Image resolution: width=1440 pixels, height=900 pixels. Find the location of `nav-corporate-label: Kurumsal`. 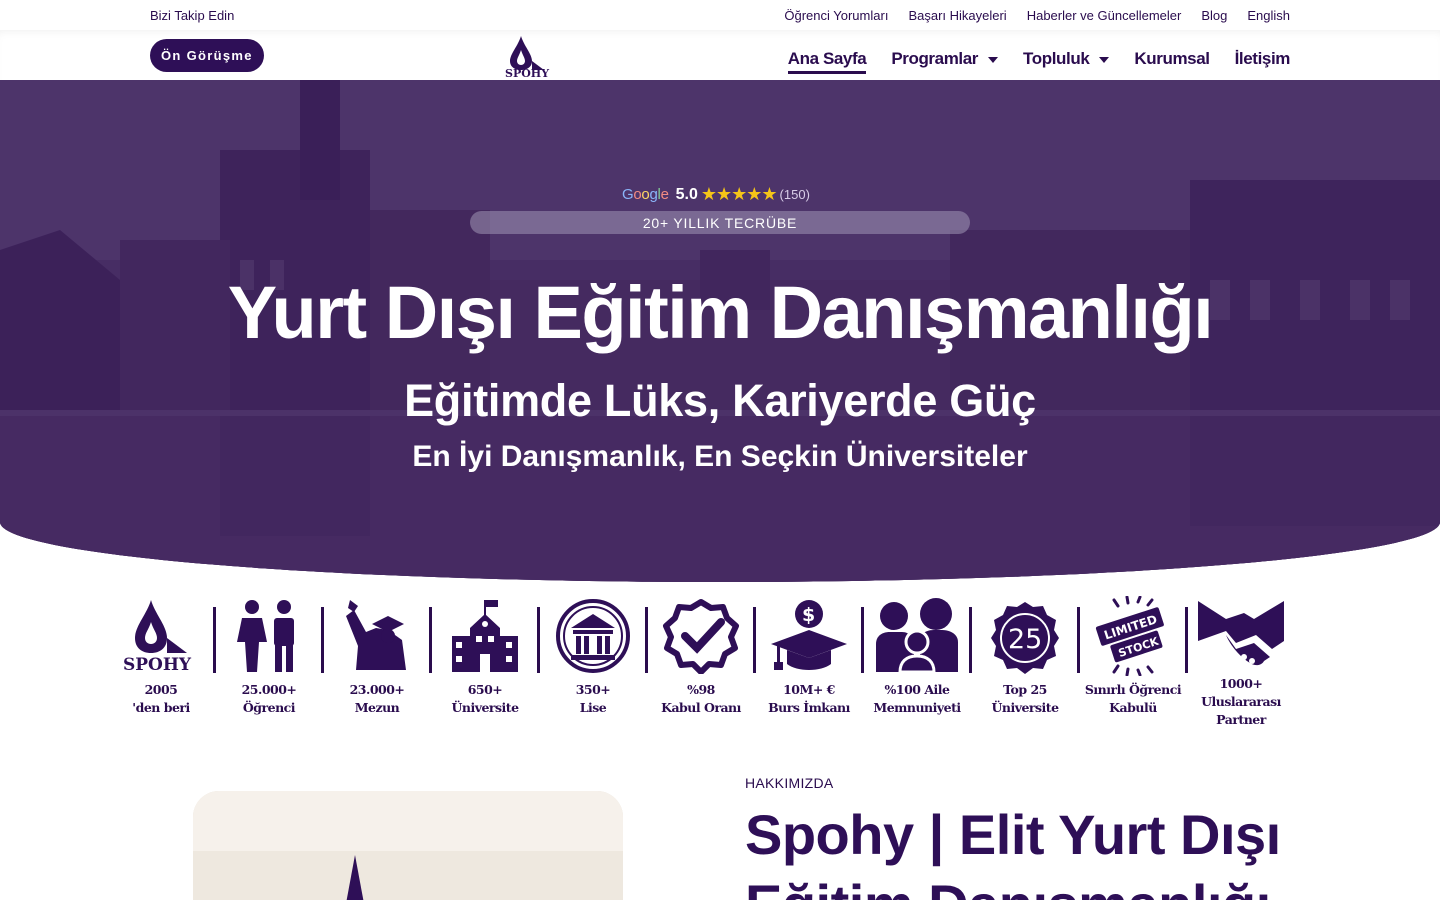

nav-corporate-label: Kurumsal is located at coordinates (1172, 58).